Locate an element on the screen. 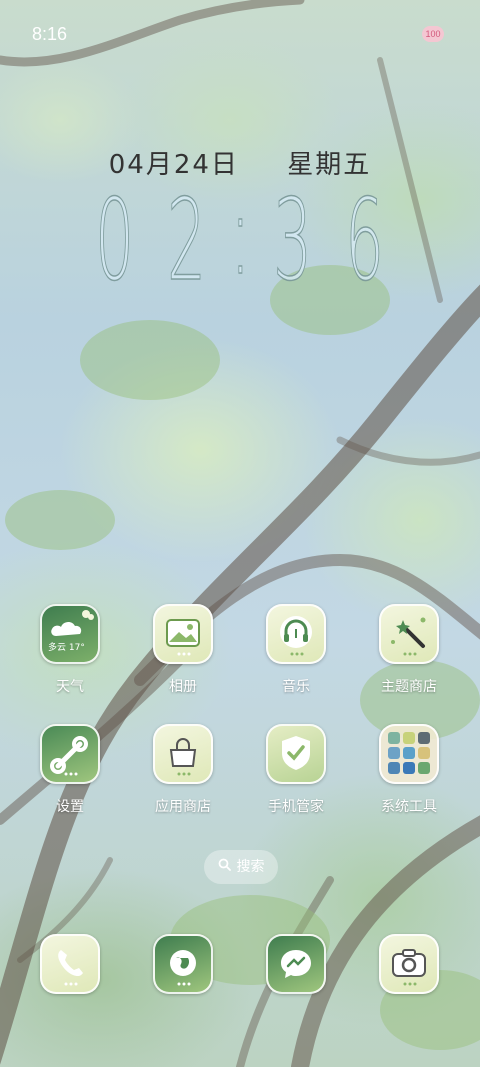  app-store-icon is located at coordinates (183, 754).